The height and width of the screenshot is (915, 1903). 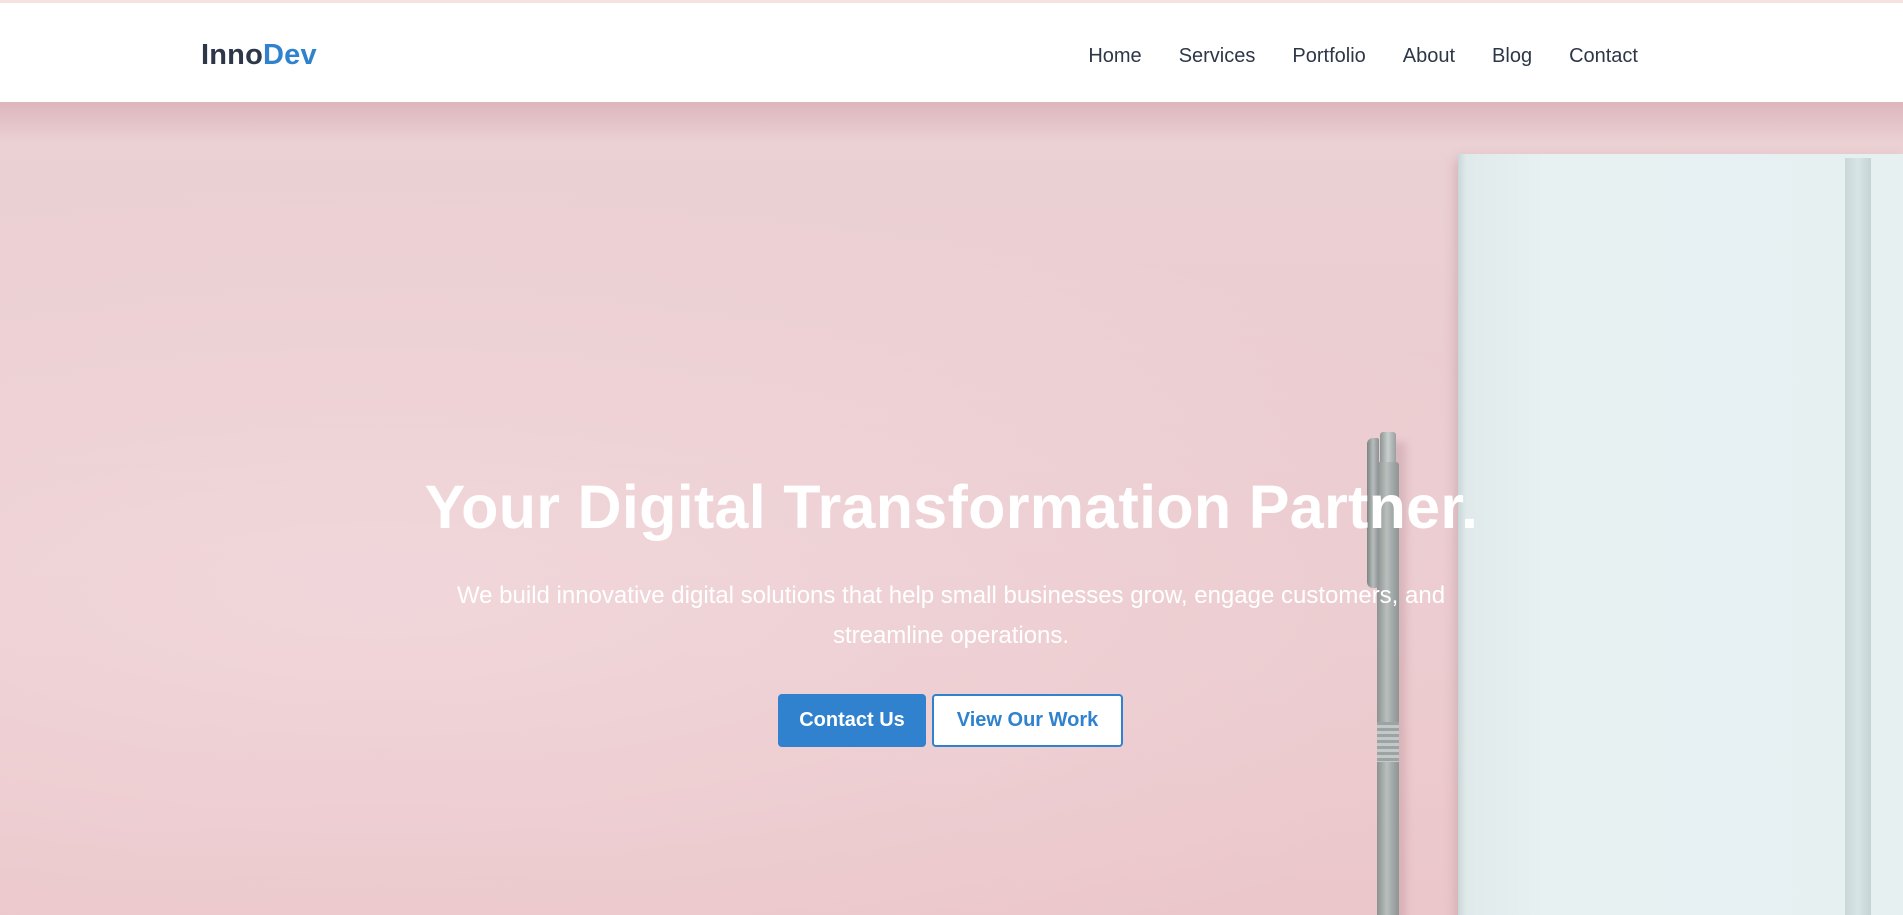 I want to click on hero-title: Your Digital Transformation Partner., so click(x=951, y=507).